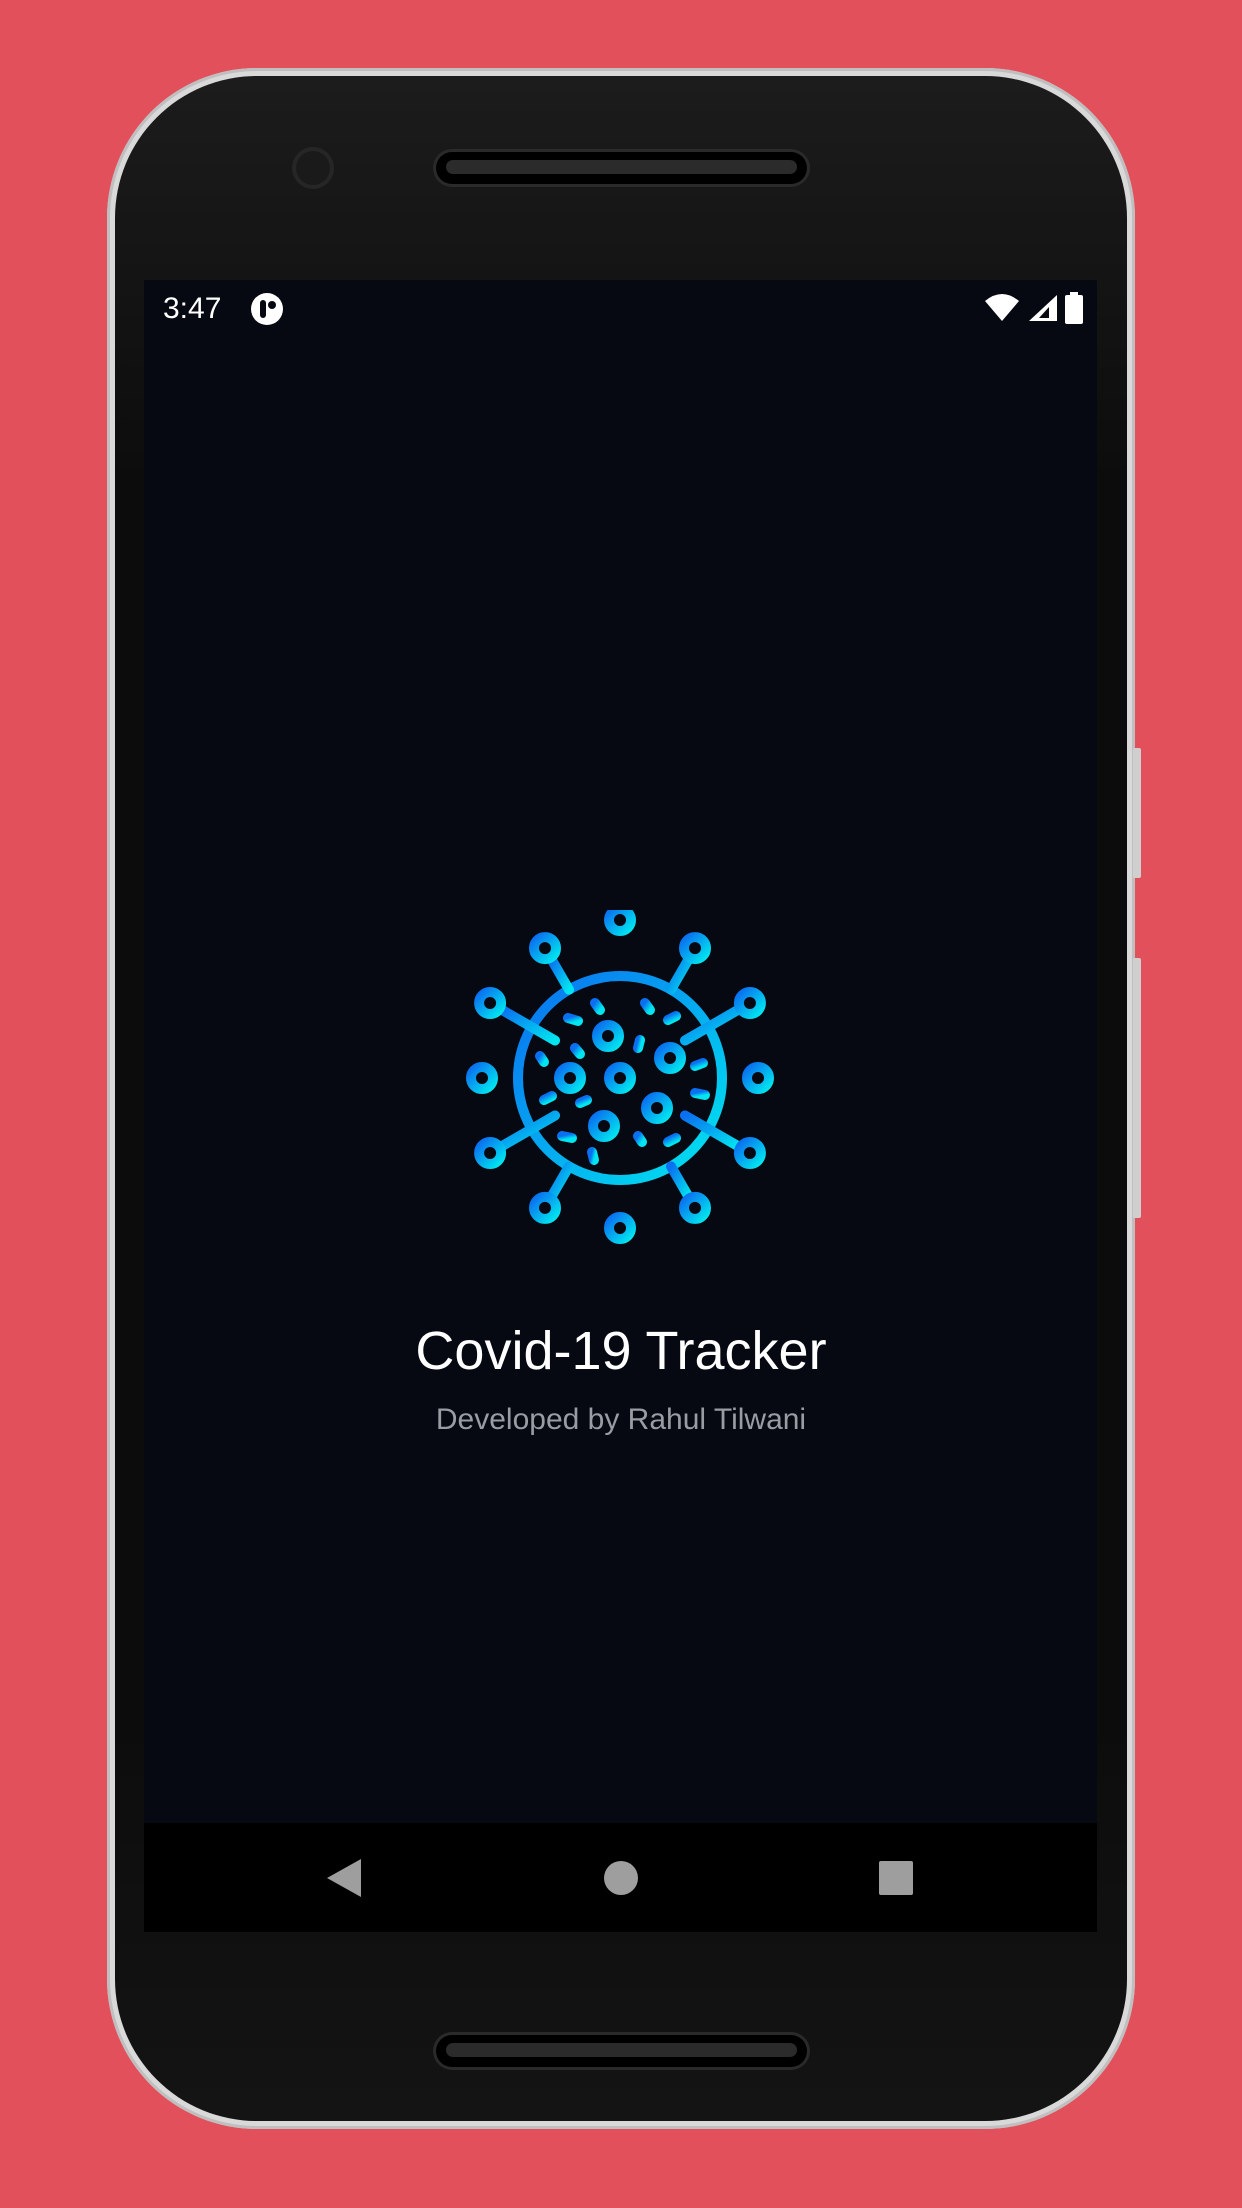  Describe the element at coordinates (1043, 308) in the screenshot. I see `signal-icon` at that location.